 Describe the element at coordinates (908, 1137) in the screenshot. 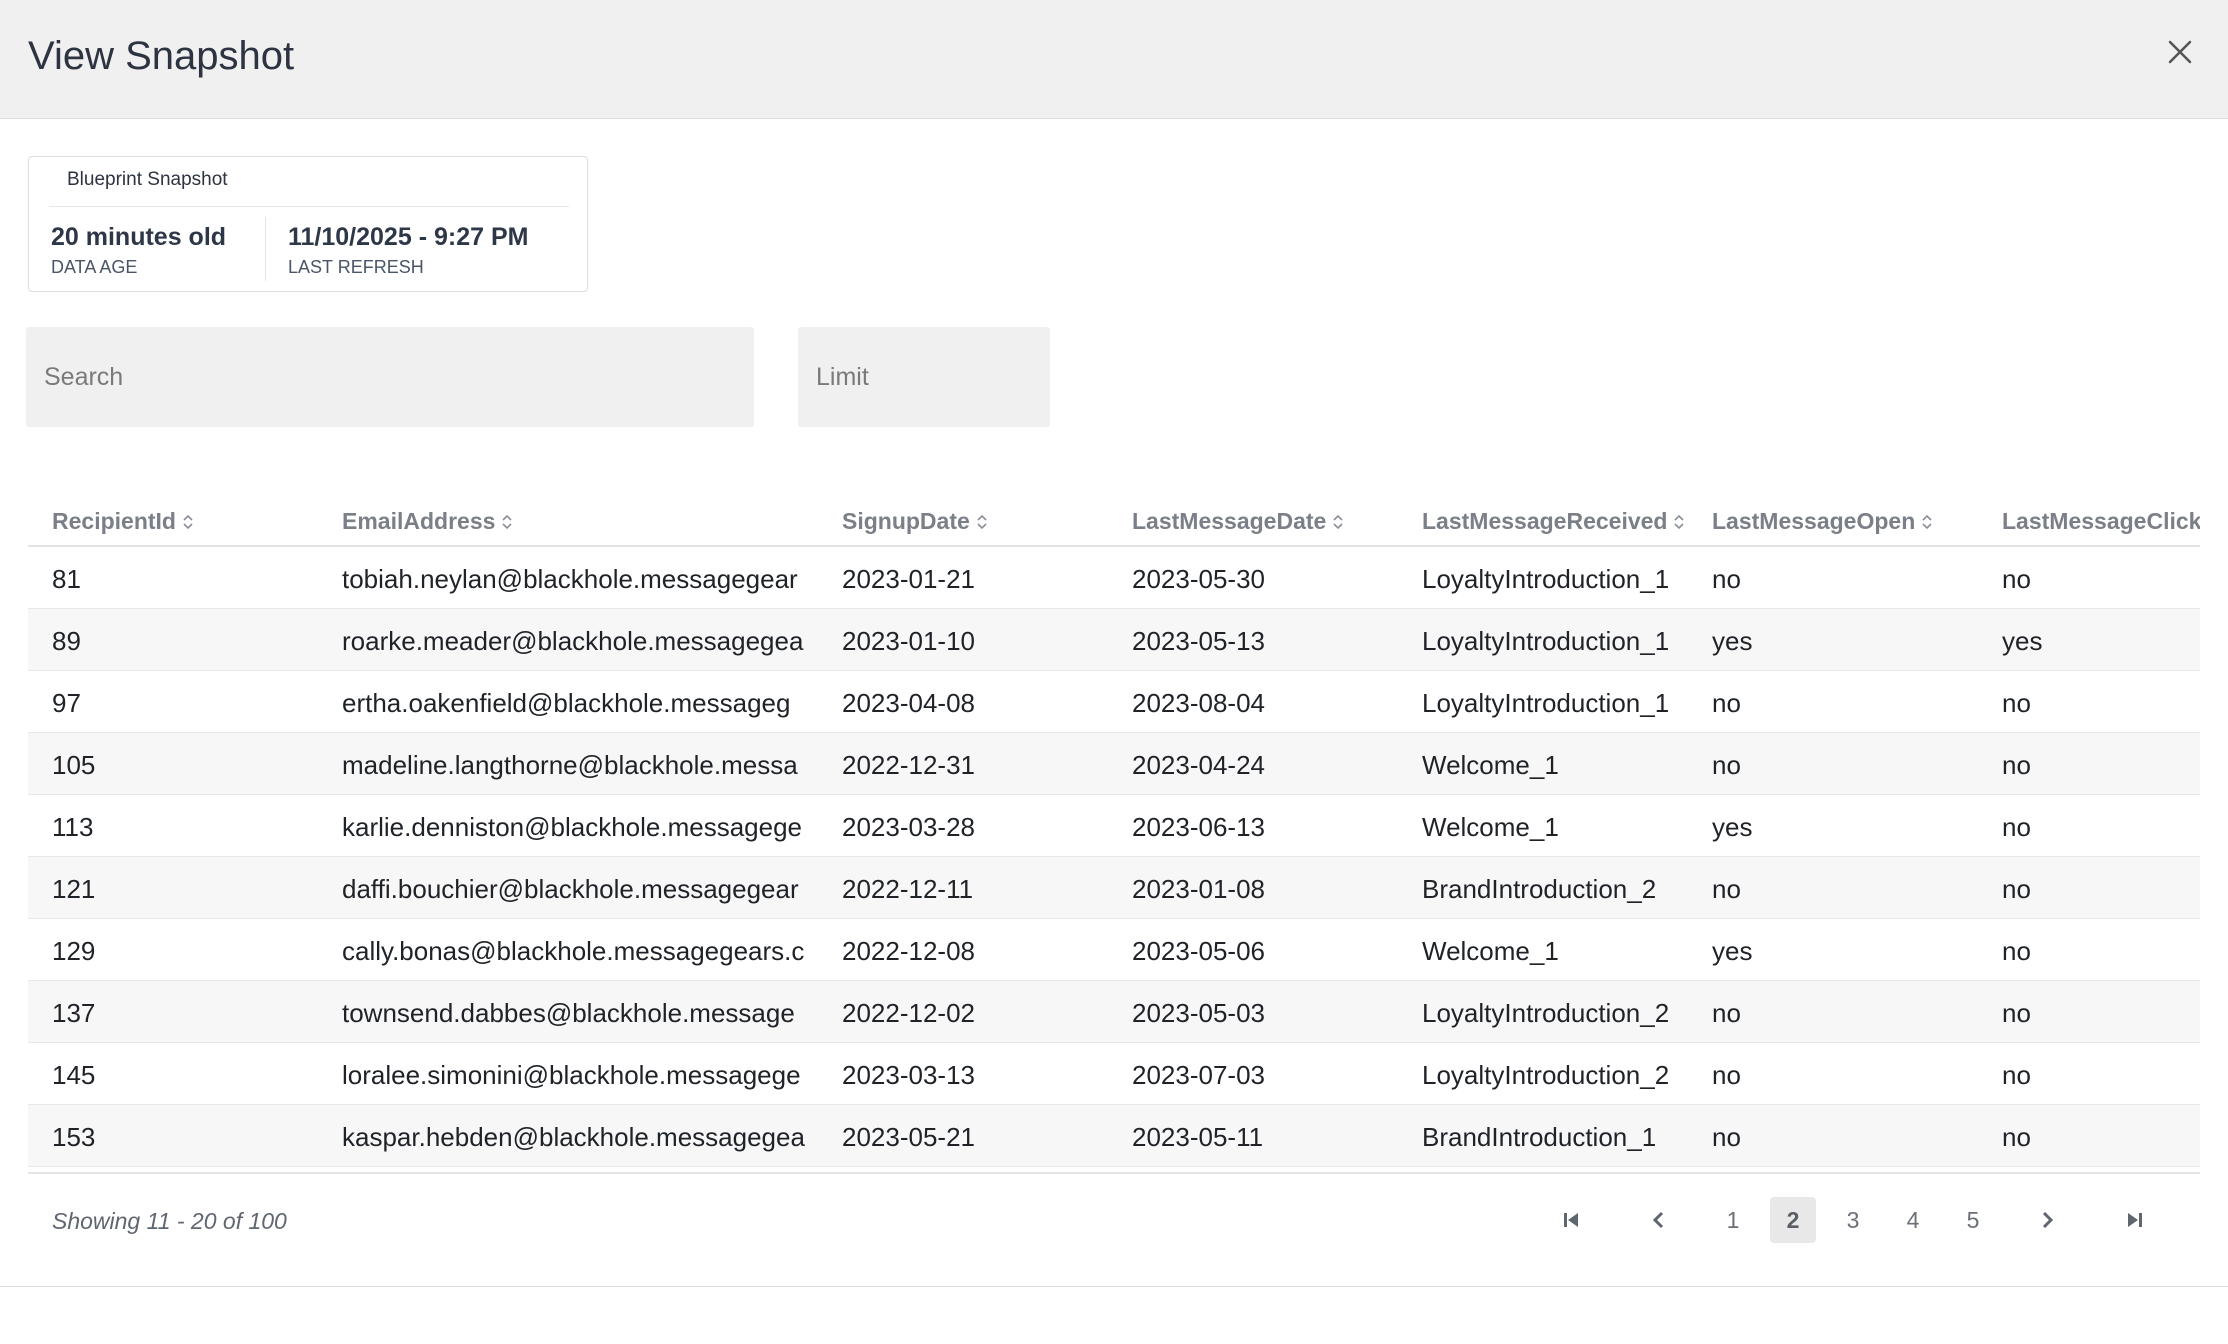

I see `table-cell: 2023-05-21` at that location.